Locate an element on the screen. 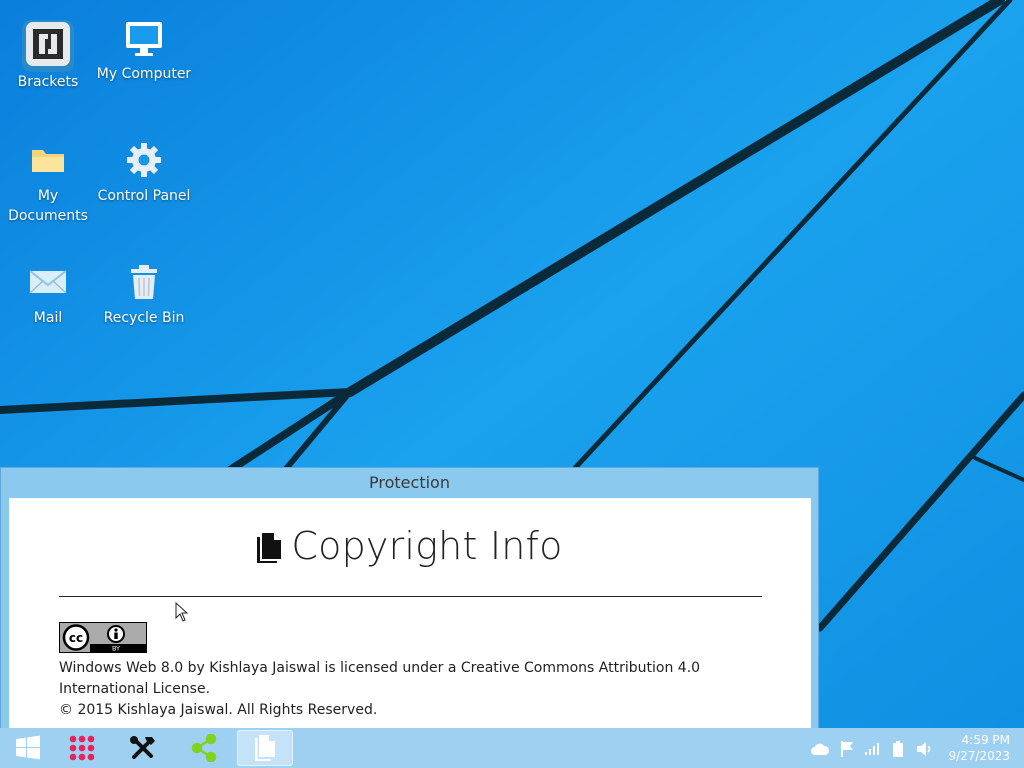 Image resolution: width=1024 pixels, height=768 pixels. copyright-heading: Copyright Info is located at coordinates (410, 548).